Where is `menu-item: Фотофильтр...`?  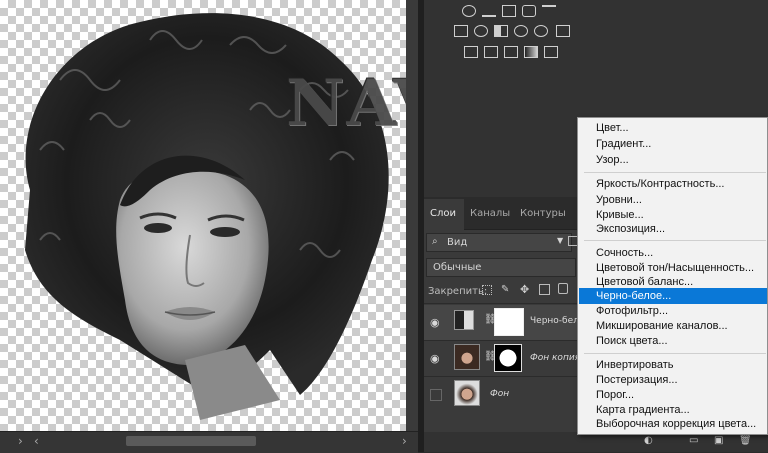 menu-item: Фотофильтр... is located at coordinates (632, 311).